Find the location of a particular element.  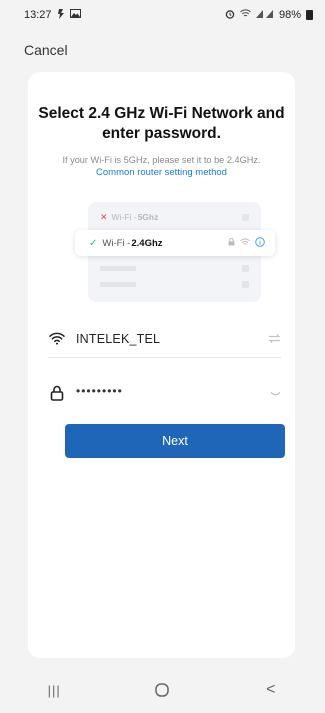

illustration-24ghz-band: 2.4Ghz is located at coordinates (147, 243).